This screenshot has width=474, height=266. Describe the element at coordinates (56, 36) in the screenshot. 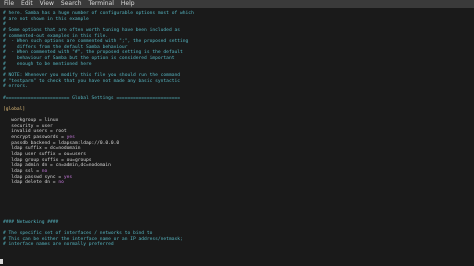

I see `comment-text: # commented-out examples in this file.` at that location.